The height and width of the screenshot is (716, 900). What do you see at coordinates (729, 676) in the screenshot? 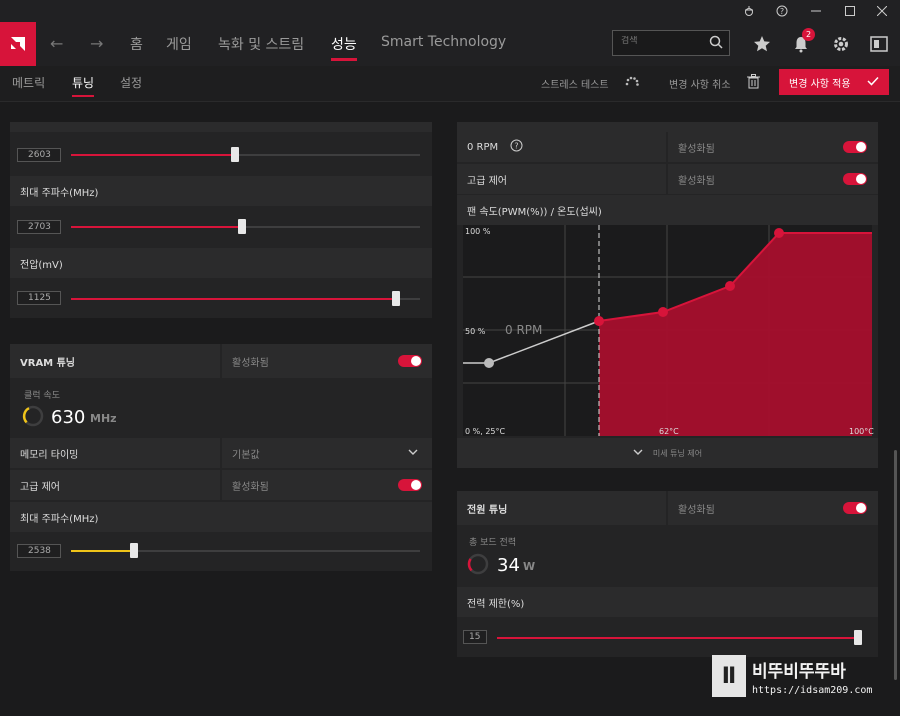
I see `watermark-badge-icon: Ⅱ` at bounding box center [729, 676].